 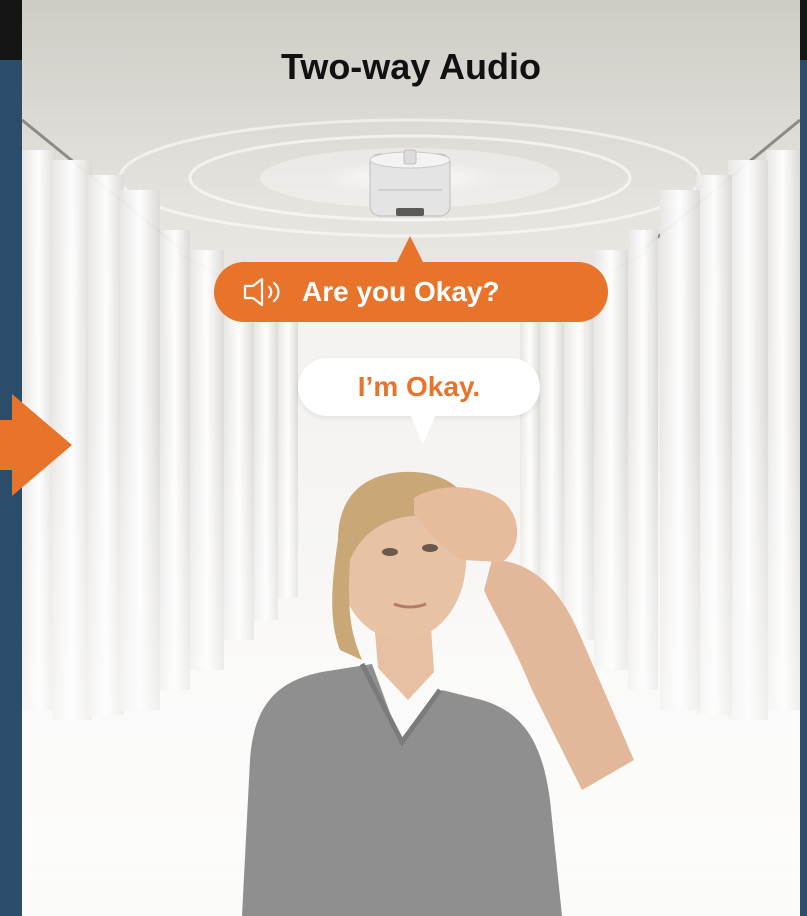 I want to click on speaker-icon, so click(x=265, y=292).